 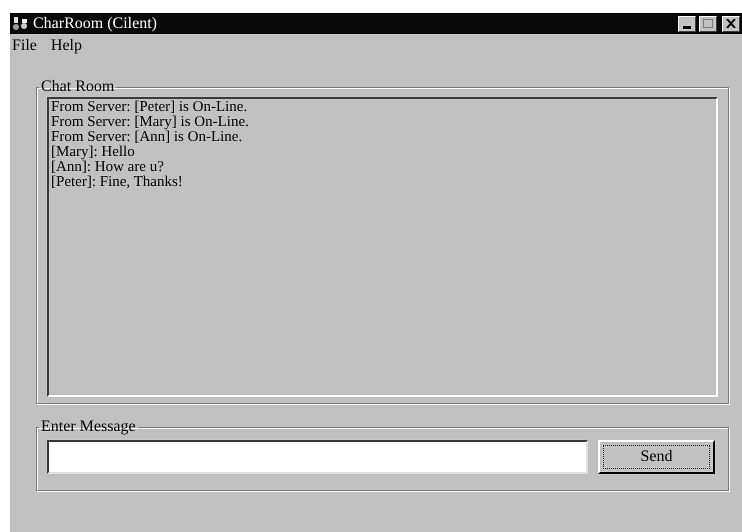 What do you see at coordinates (317, 457) in the screenshot?
I see `message-field` at bounding box center [317, 457].